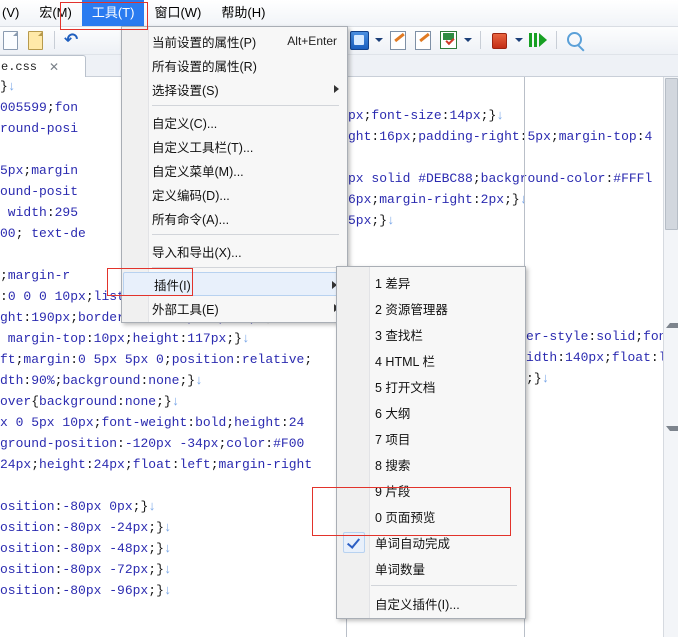 The width and height of the screenshot is (678, 637). Describe the element at coordinates (204, 66) in the screenshot. I see `menu-item-label: 所有设置的属性(R)` at that location.